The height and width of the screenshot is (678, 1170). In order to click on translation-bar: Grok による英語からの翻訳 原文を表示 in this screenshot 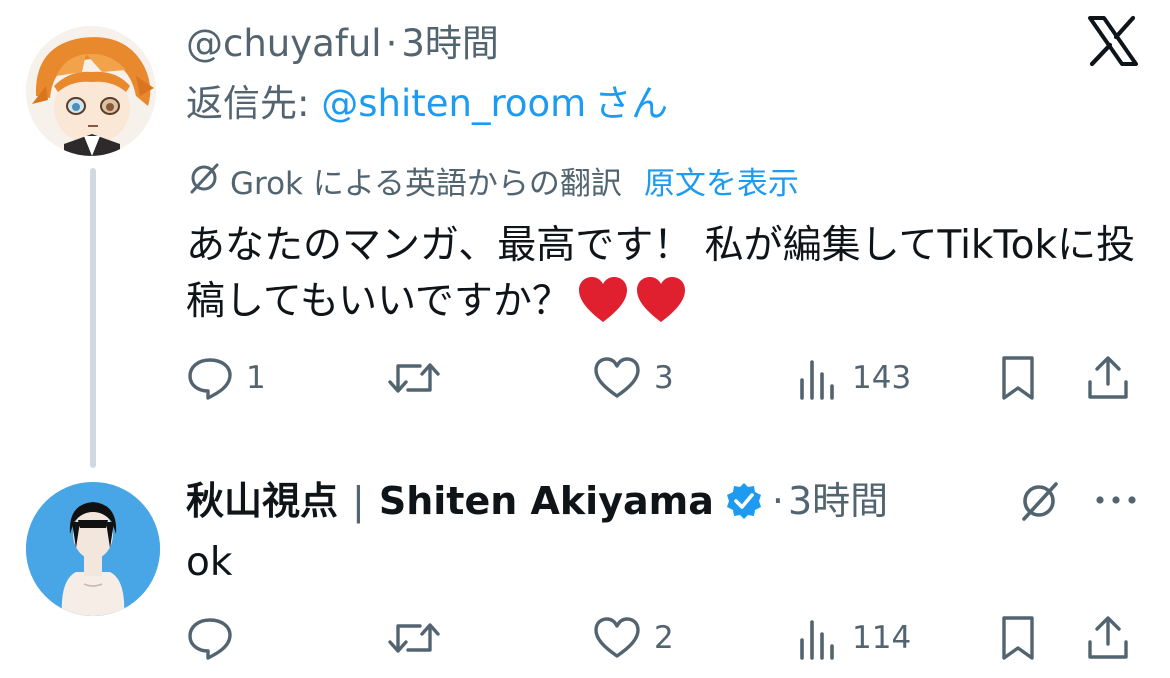, I will do `click(492, 184)`.